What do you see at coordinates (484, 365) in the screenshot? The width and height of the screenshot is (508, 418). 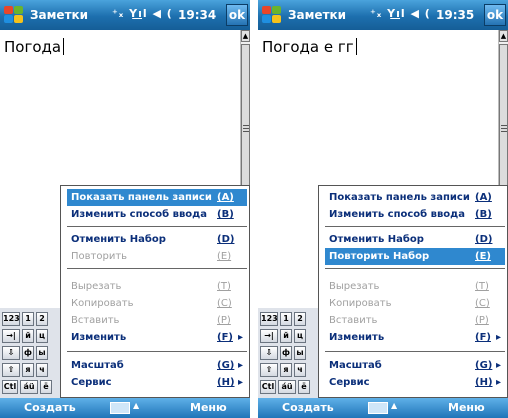 I see `menu-item-shortcut: (G)` at bounding box center [484, 365].